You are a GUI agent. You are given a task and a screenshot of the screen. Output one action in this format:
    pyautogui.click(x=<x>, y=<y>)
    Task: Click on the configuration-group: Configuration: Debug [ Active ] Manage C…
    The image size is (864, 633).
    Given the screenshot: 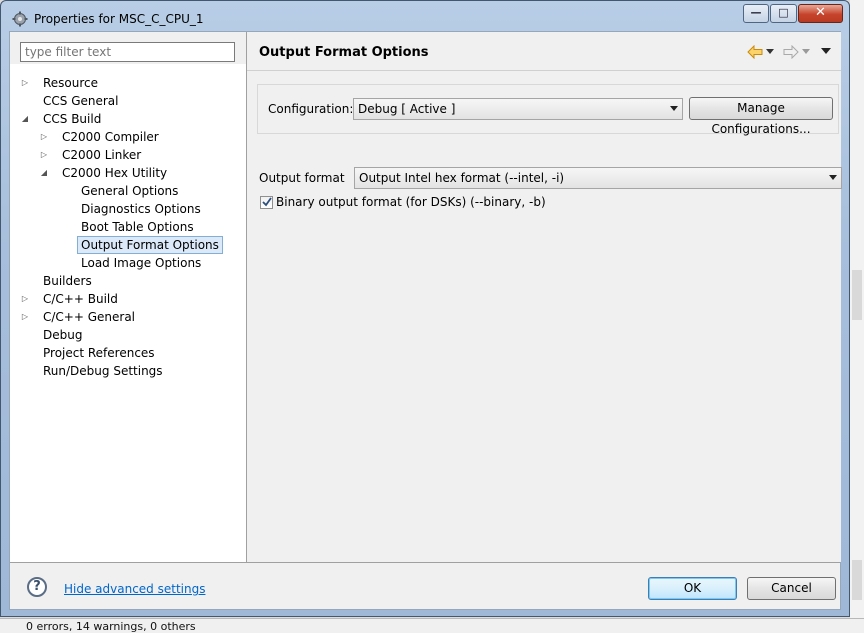 What is the action you would take?
    pyautogui.click(x=548, y=110)
    